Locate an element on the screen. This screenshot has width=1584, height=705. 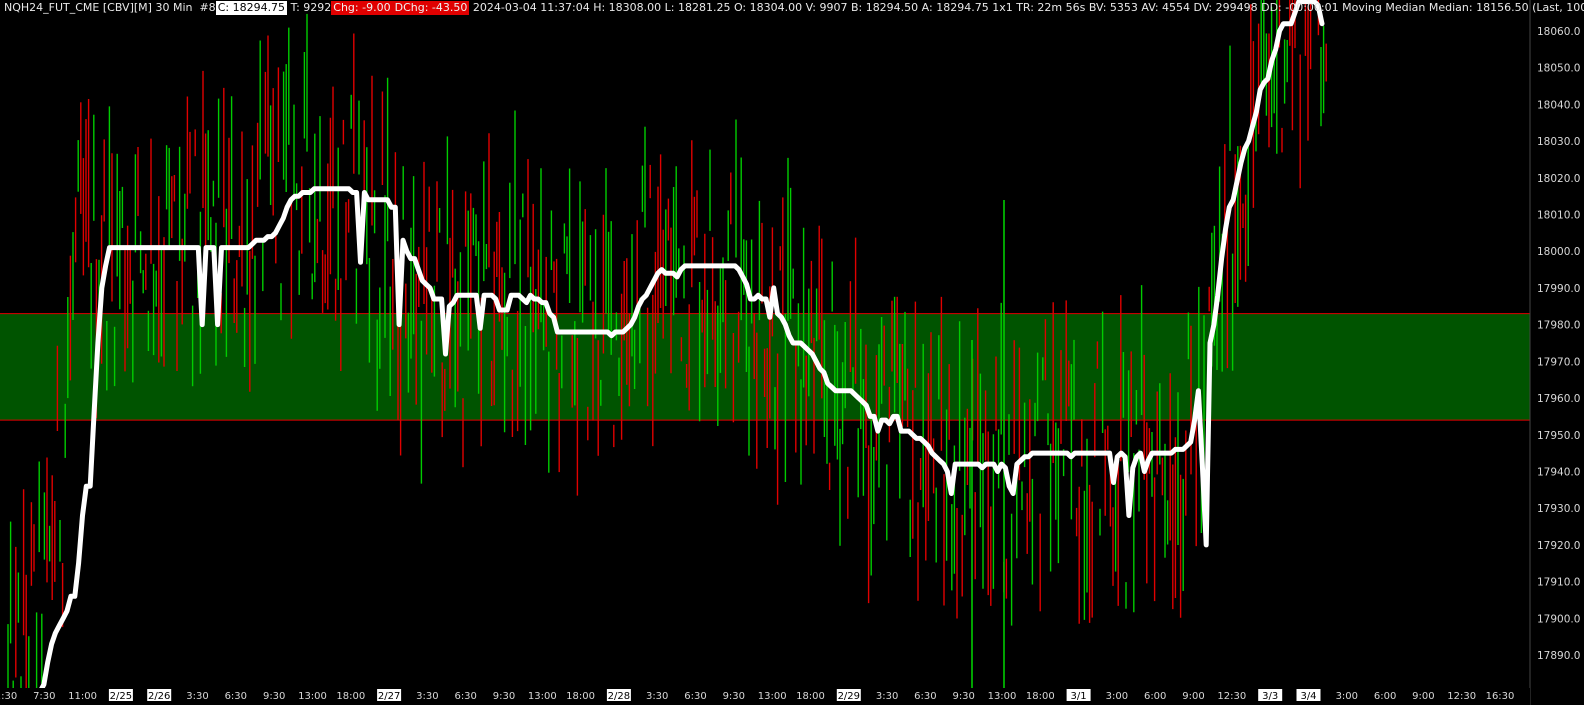
date-tick-label: 2/25 is located at coordinates (121, 696).